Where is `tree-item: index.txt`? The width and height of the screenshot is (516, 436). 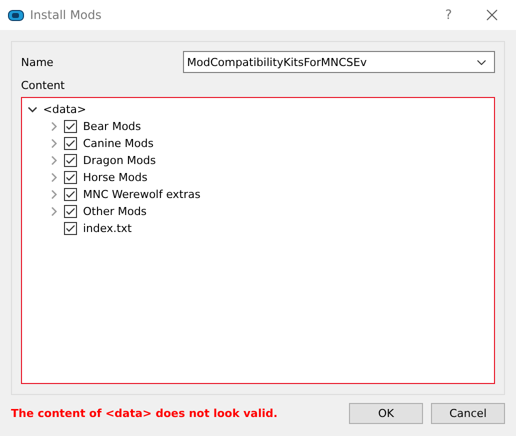
tree-item: index.txt is located at coordinates (107, 228).